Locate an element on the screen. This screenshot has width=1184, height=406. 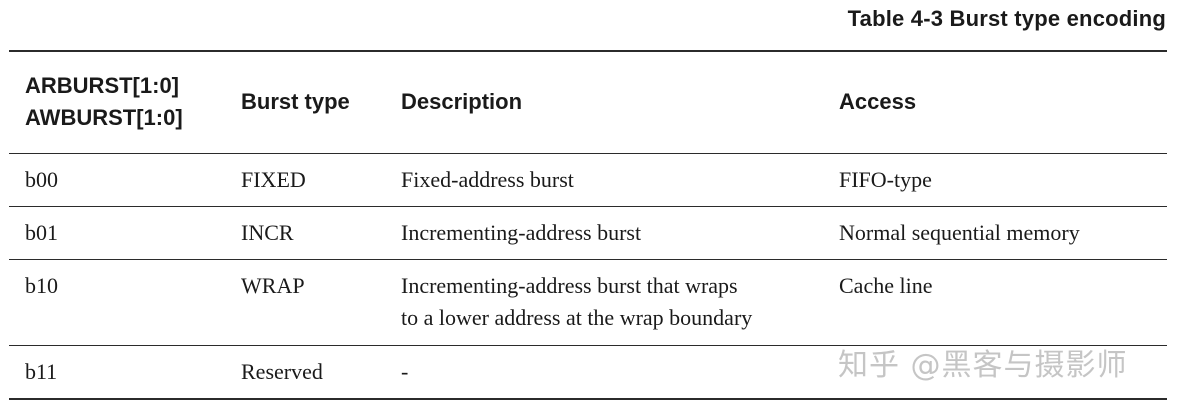
cell-access: Normal sequential memory is located at coordinates (959, 232).